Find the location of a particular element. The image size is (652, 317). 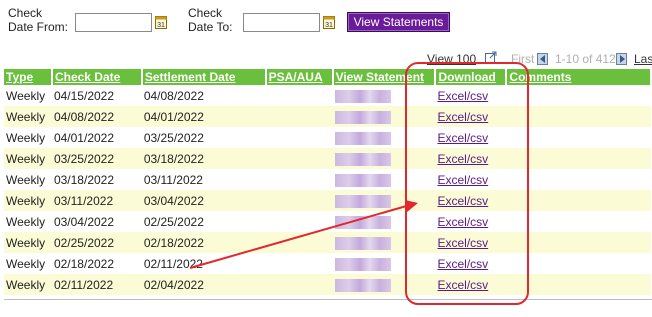

settlement-date-cell: 02/18/2022 is located at coordinates (203, 242).